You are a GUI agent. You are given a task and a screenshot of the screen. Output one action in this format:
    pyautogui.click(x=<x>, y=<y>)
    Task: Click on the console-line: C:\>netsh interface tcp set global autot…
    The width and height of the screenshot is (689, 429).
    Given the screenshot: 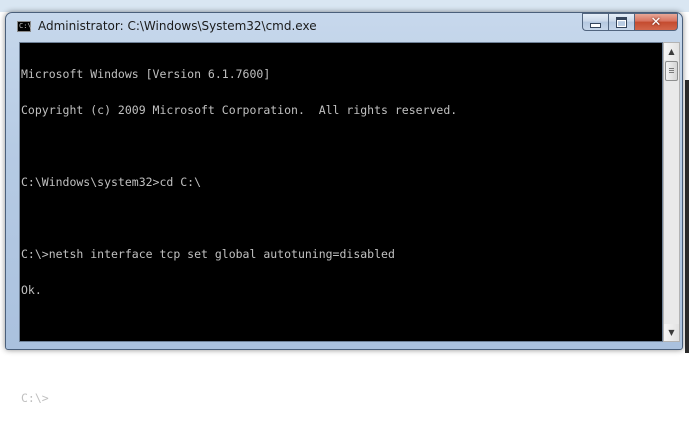 What is the action you would take?
    pyautogui.click(x=208, y=254)
    